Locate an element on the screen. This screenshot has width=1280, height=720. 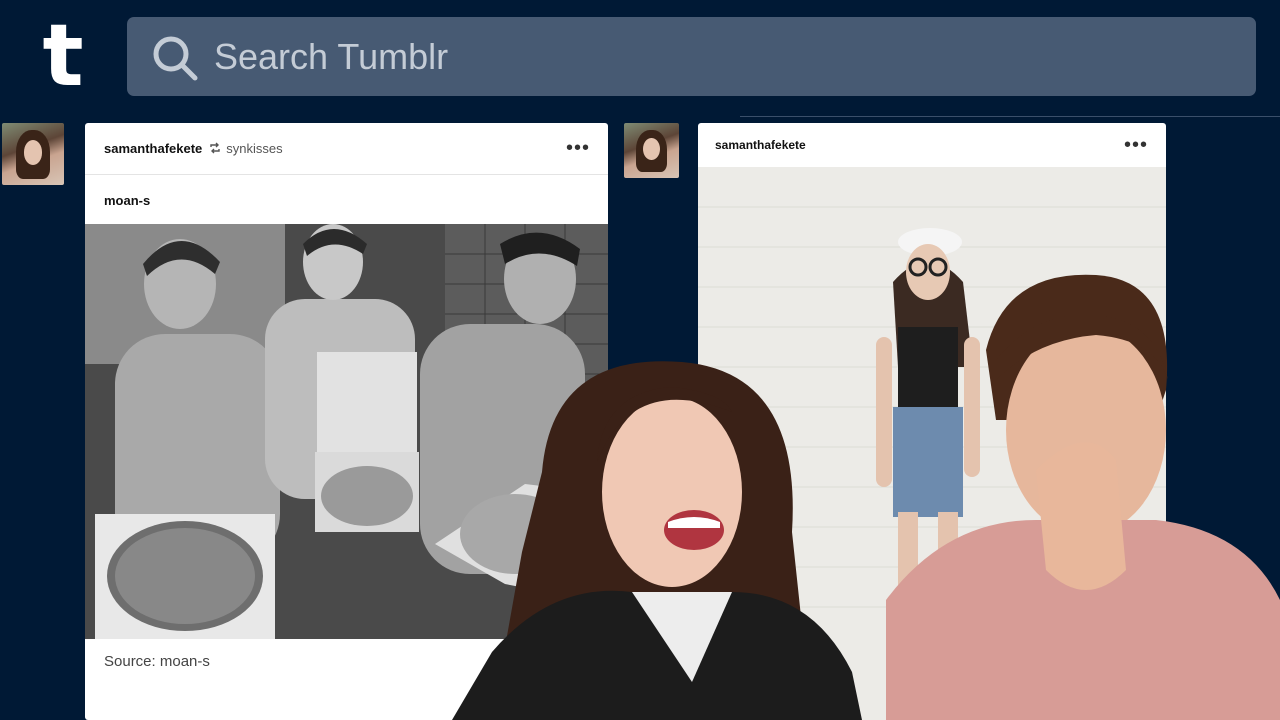
post-header: samanthafekete ••• is located at coordinates (932, 144).